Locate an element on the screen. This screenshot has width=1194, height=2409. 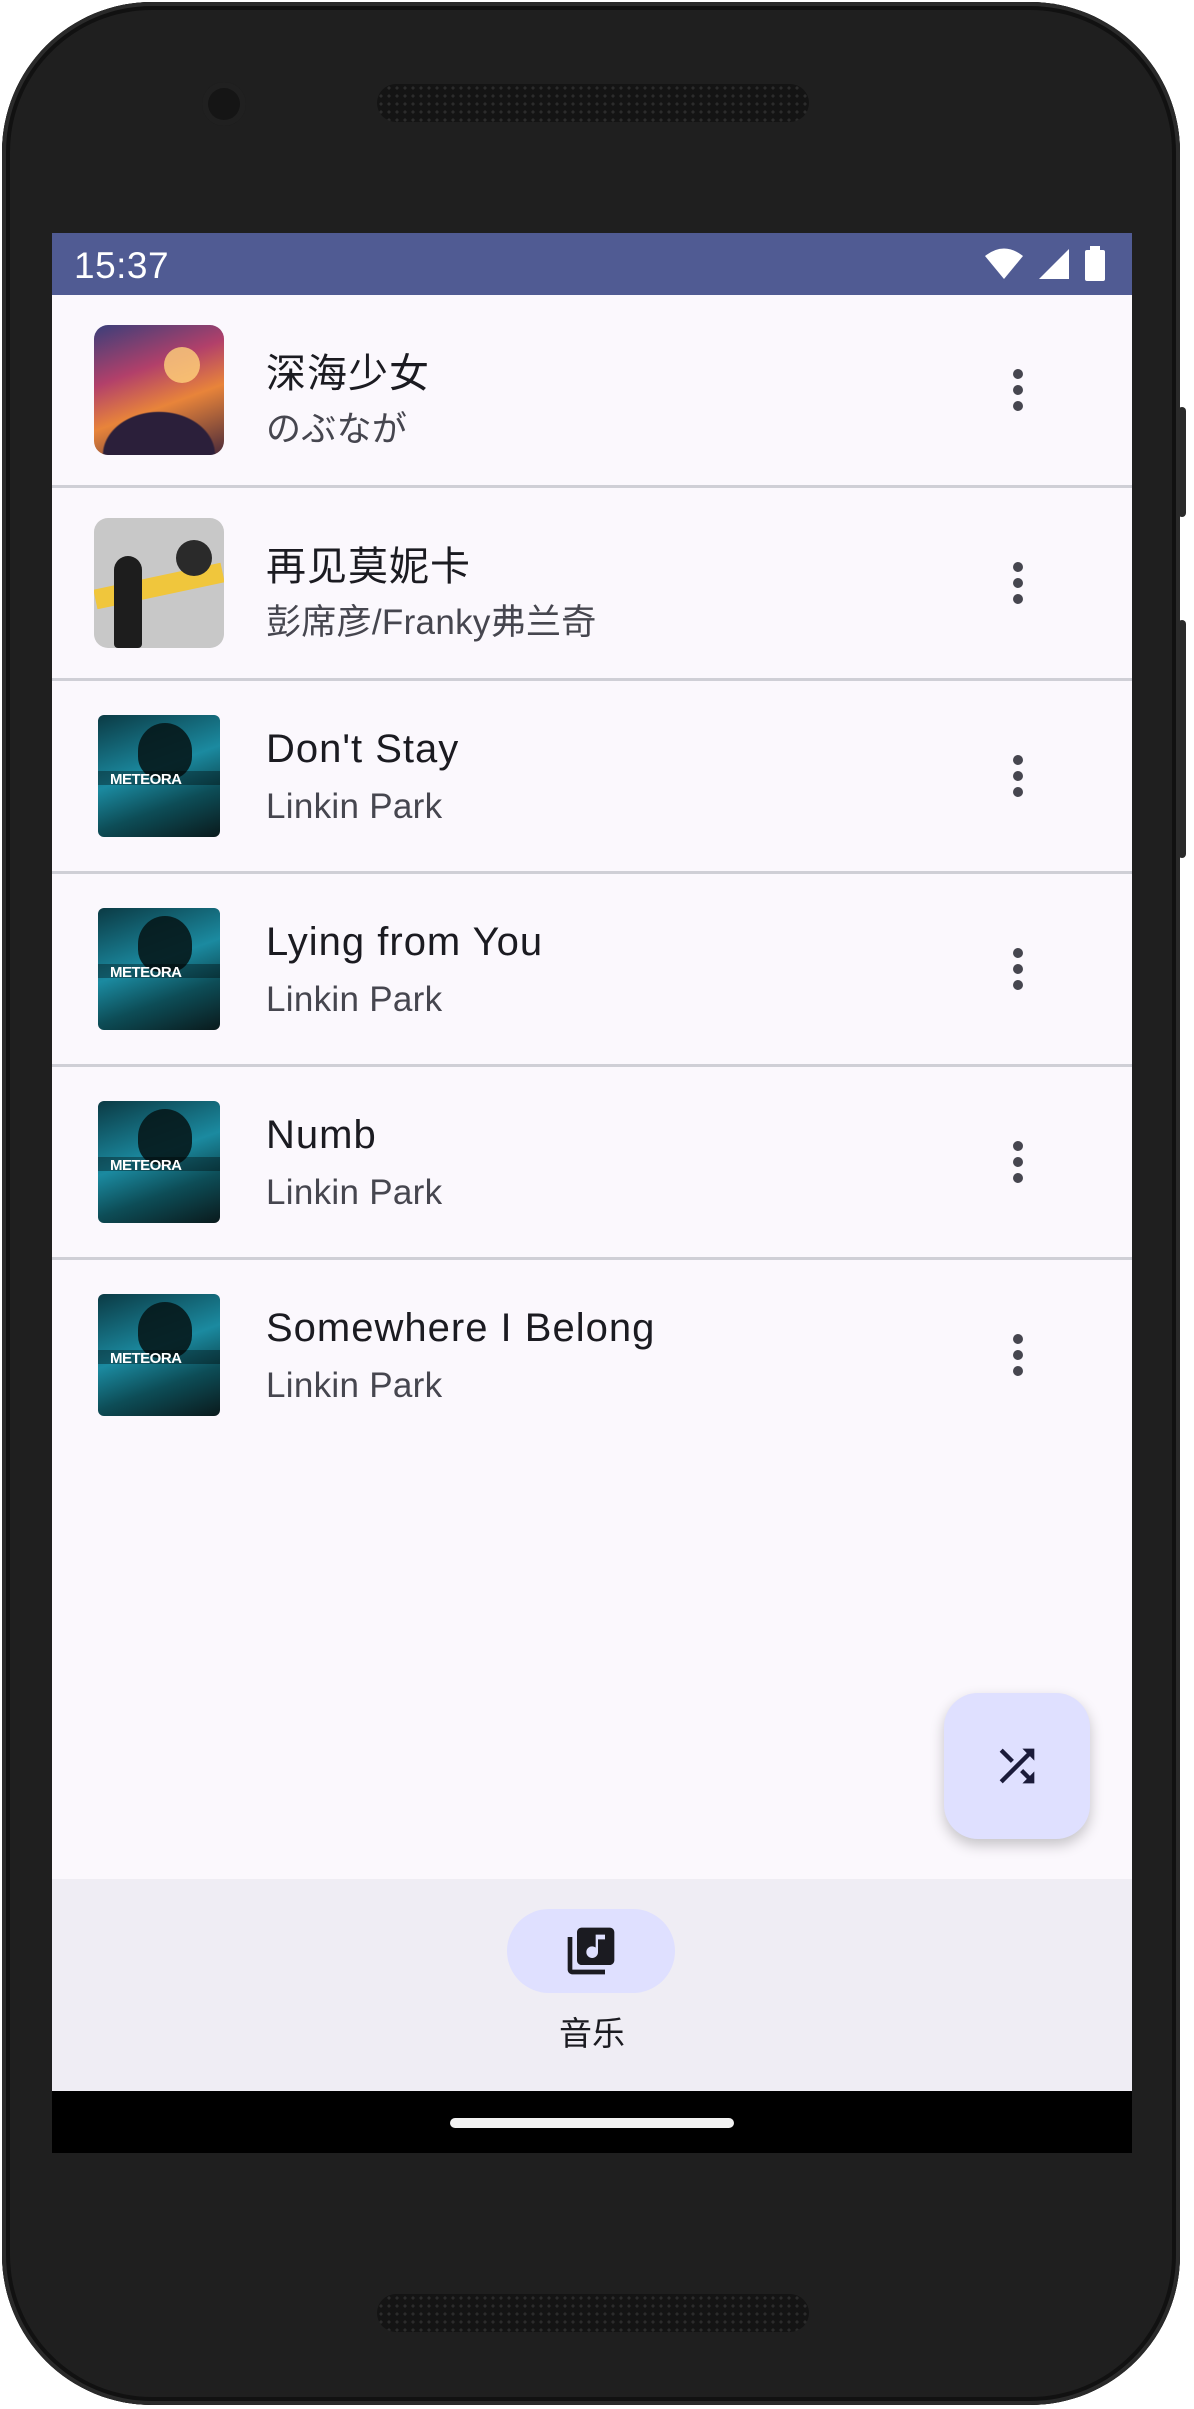
nav-item-label: 音乐 is located at coordinates (592, 2033).